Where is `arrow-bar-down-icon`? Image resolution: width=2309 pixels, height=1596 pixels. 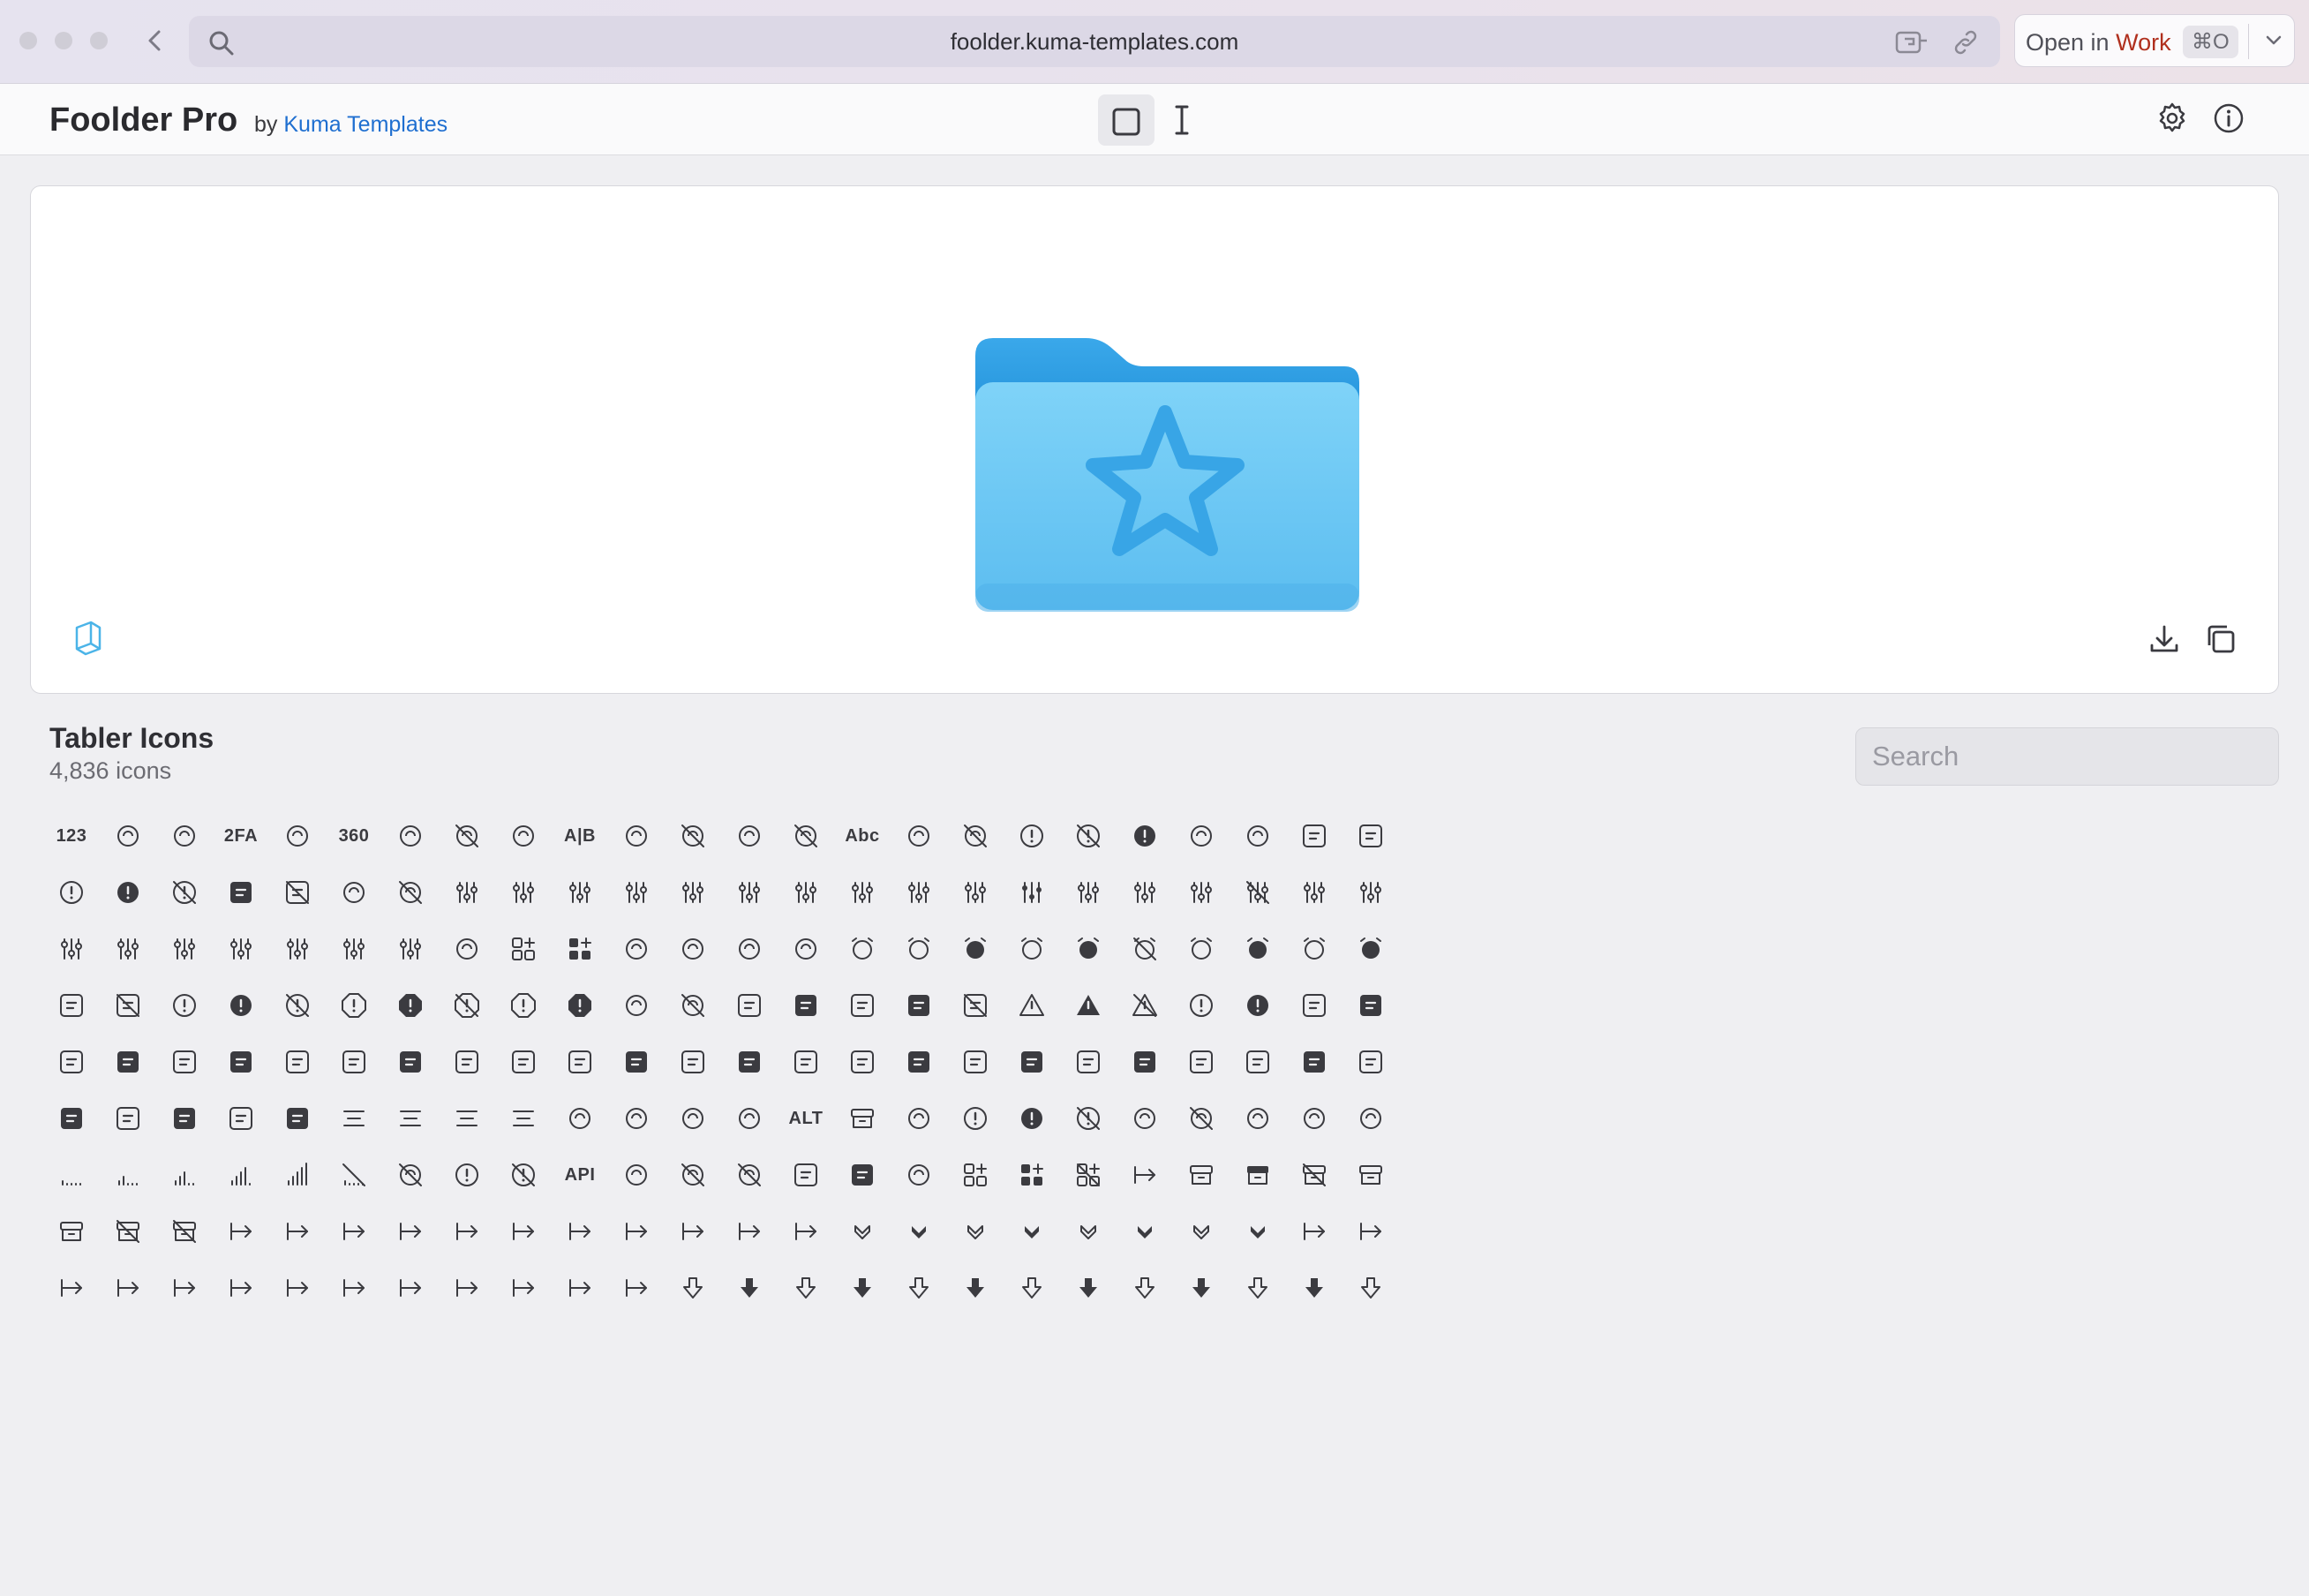
arrow-bar-down-icon is located at coordinates (1371, 1231).